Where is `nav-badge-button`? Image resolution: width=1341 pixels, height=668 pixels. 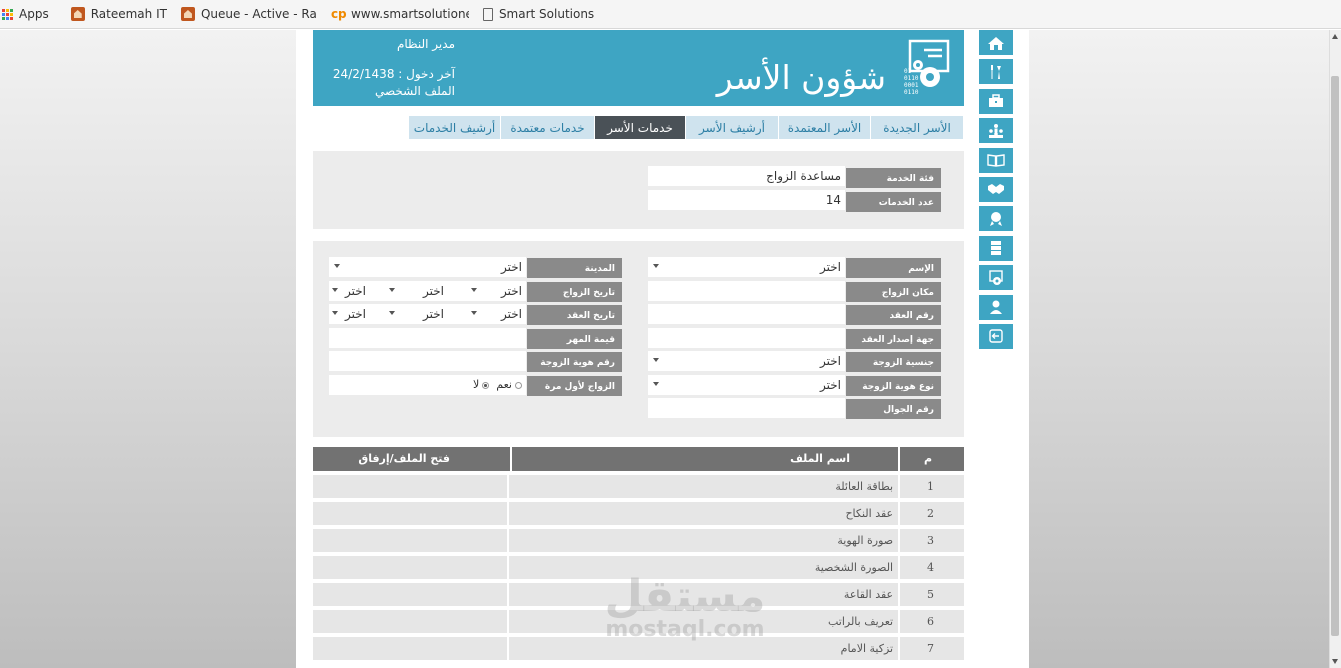 nav-badge-button is located at coordinates (996, 219).